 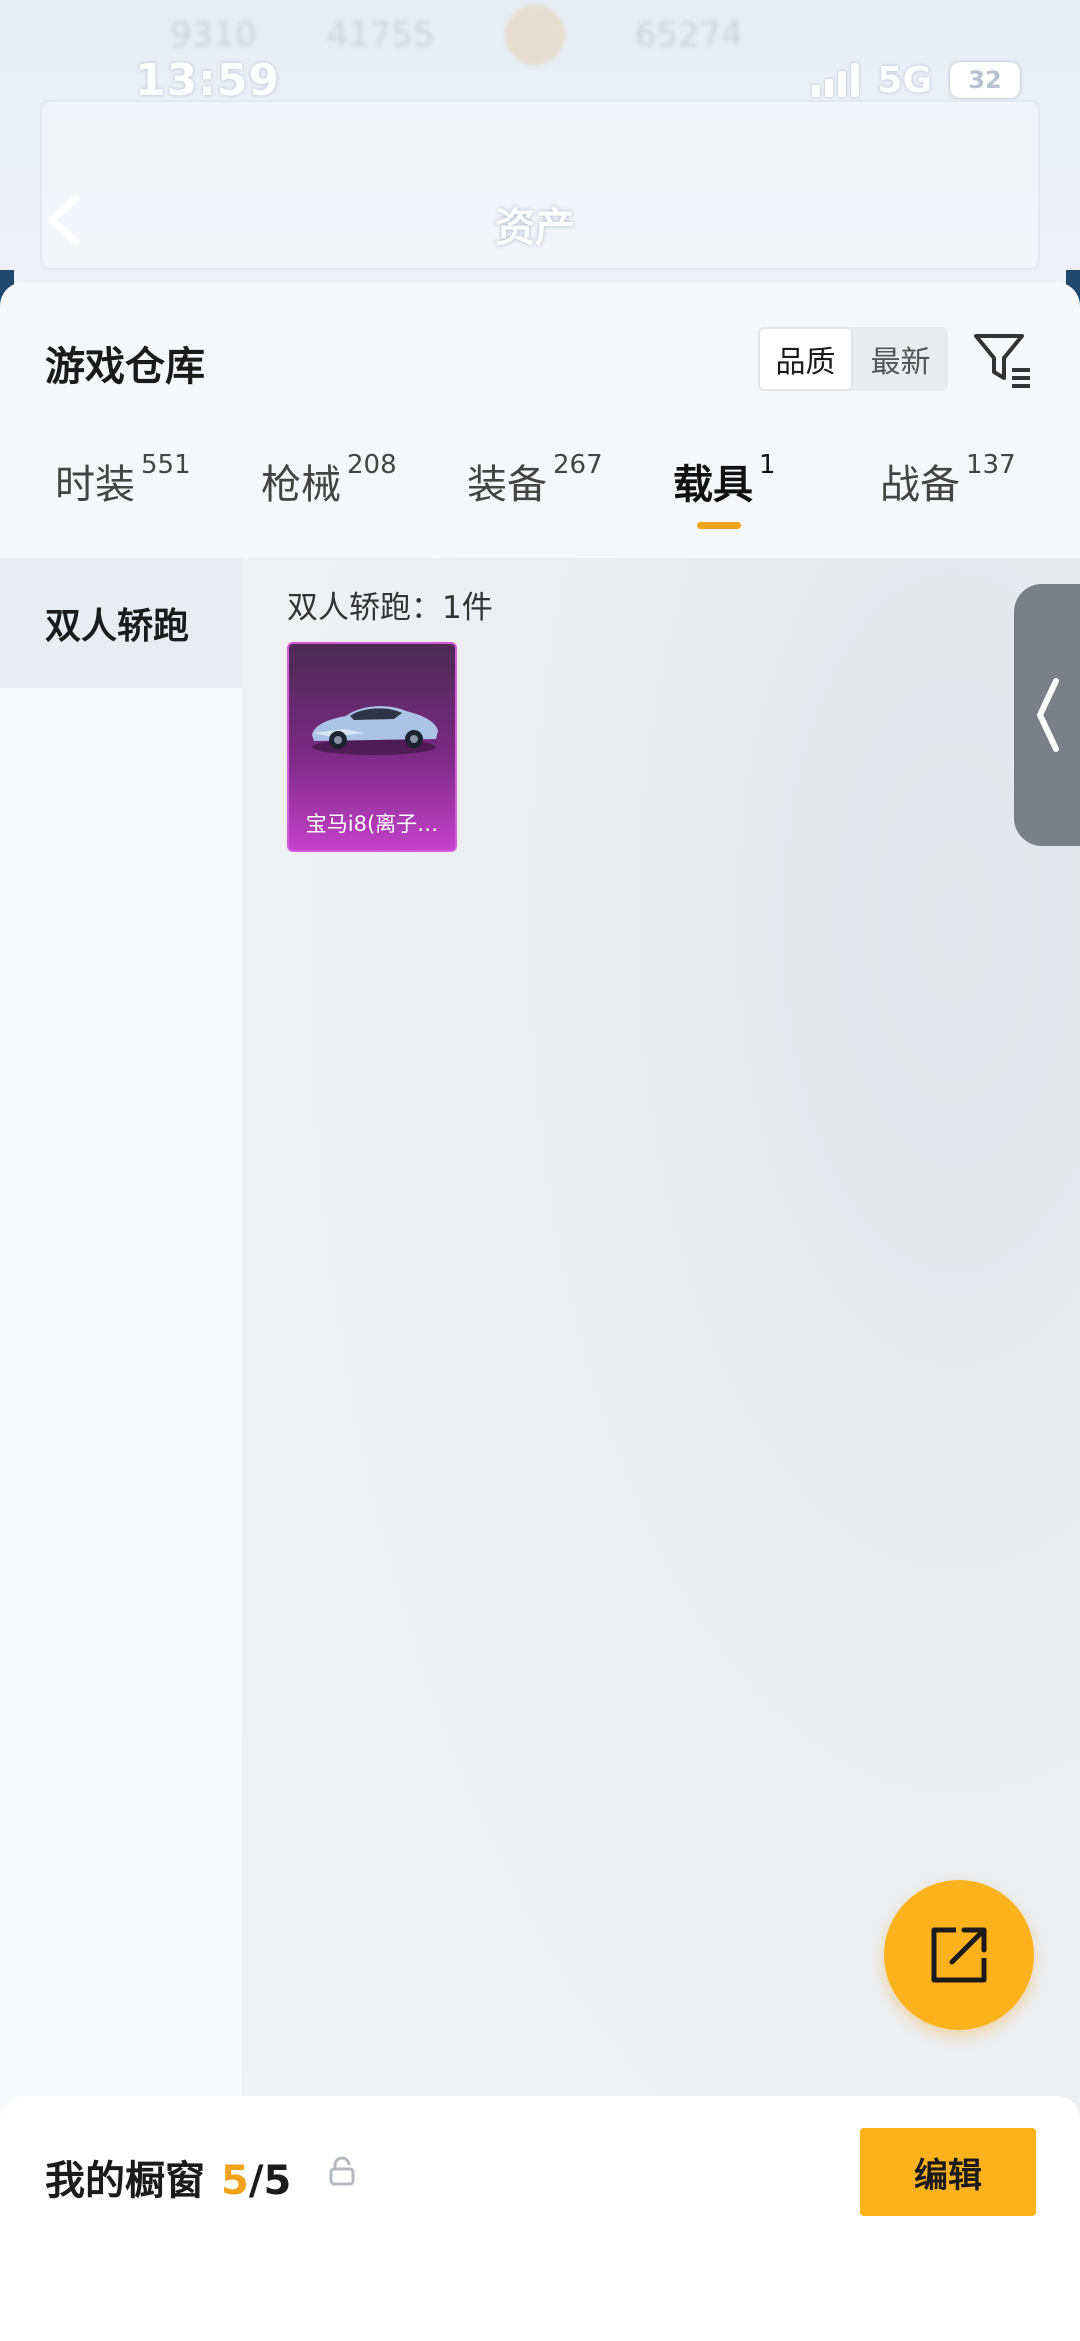 I want to click on lock-icon, so click(x=342, y=2171).